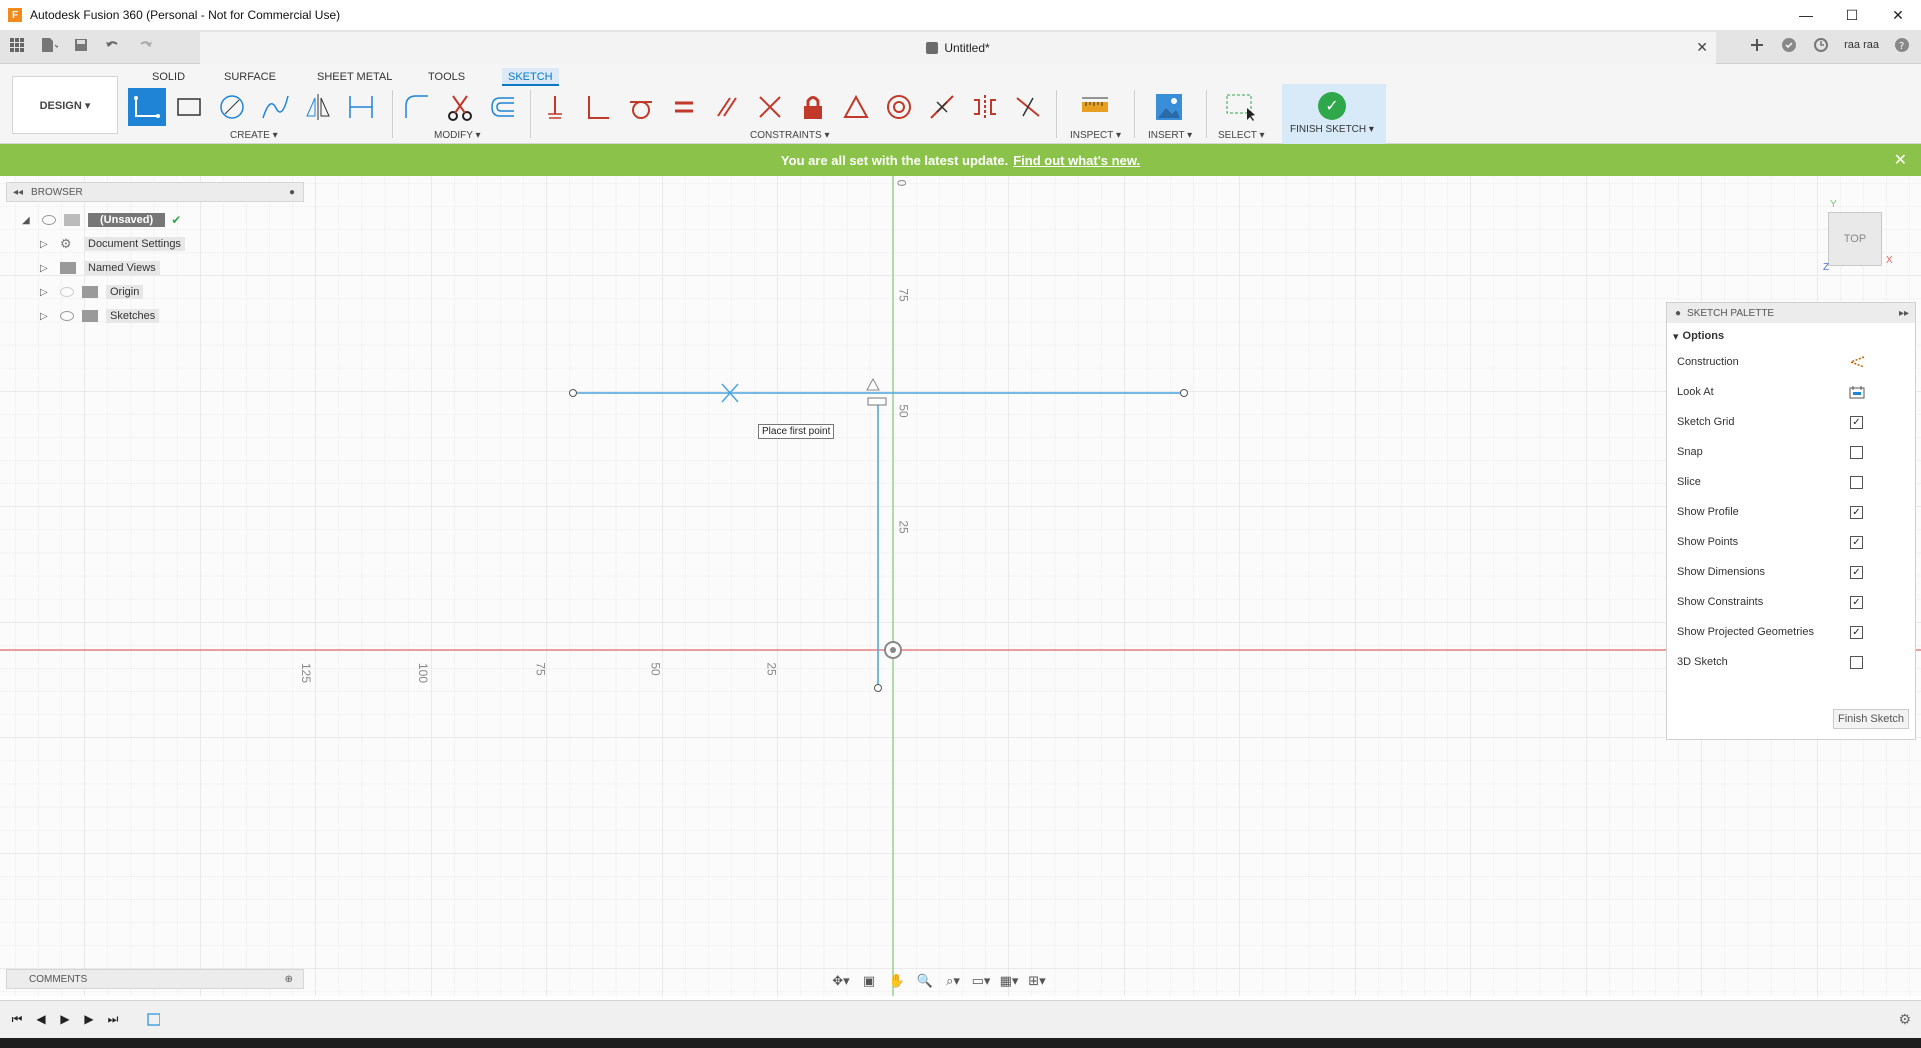 The image size is (1921, 1048). What do you see at coordinates (18, 192) in the screenshot?
I see `collapse-panel-icon: ◂◂` at bounding box center [18, 192].